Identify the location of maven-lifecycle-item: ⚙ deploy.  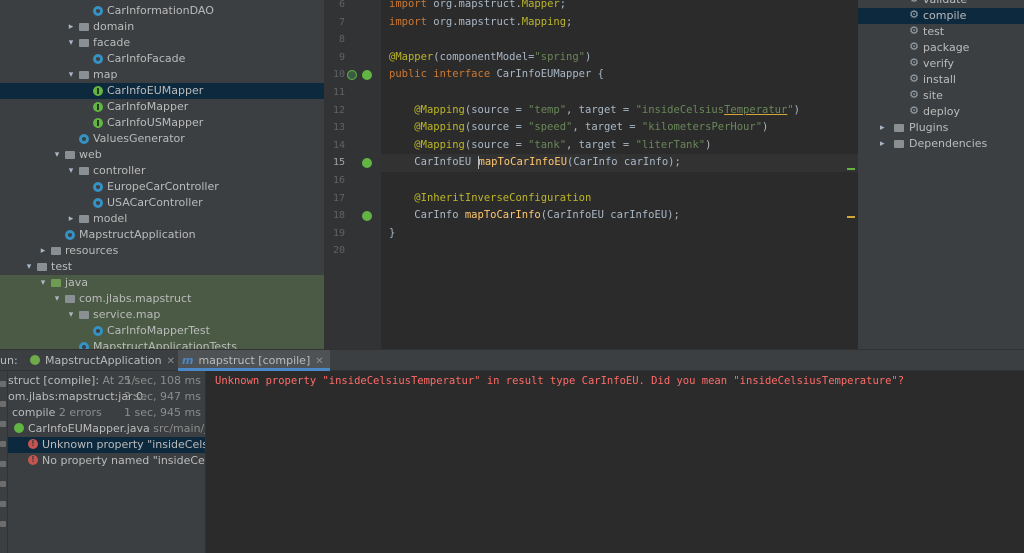
(941, 112).